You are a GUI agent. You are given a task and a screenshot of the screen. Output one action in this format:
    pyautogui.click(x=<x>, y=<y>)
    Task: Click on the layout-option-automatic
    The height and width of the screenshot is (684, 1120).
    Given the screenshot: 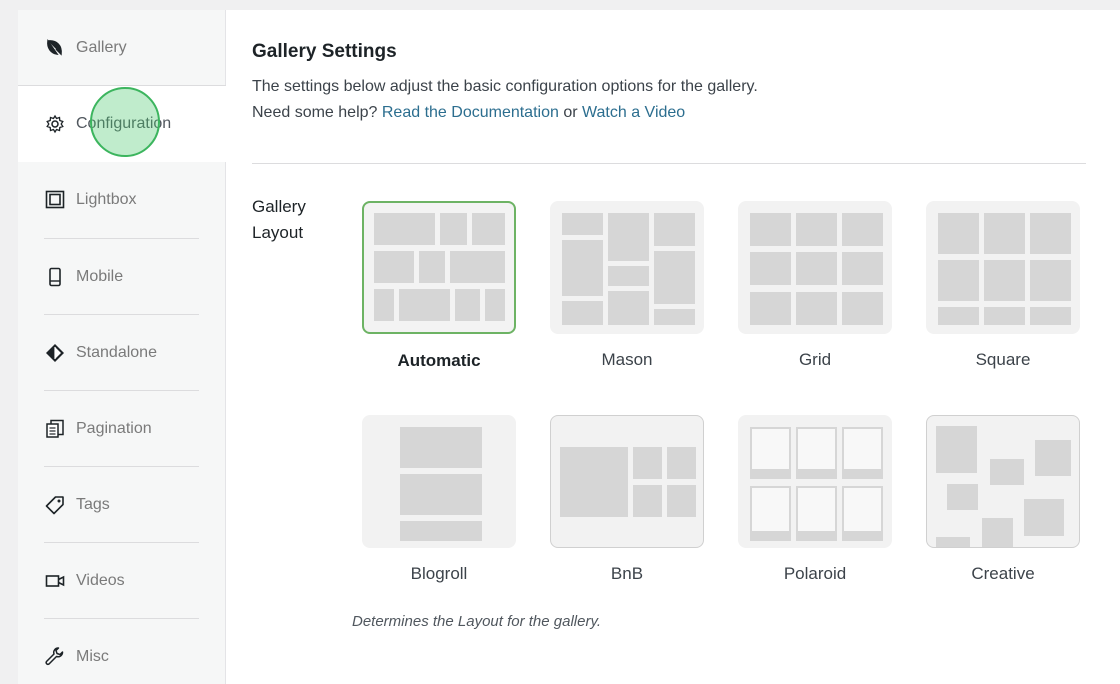 What is the action you would take?
    pyautogui.click(x=439, y=267)
    